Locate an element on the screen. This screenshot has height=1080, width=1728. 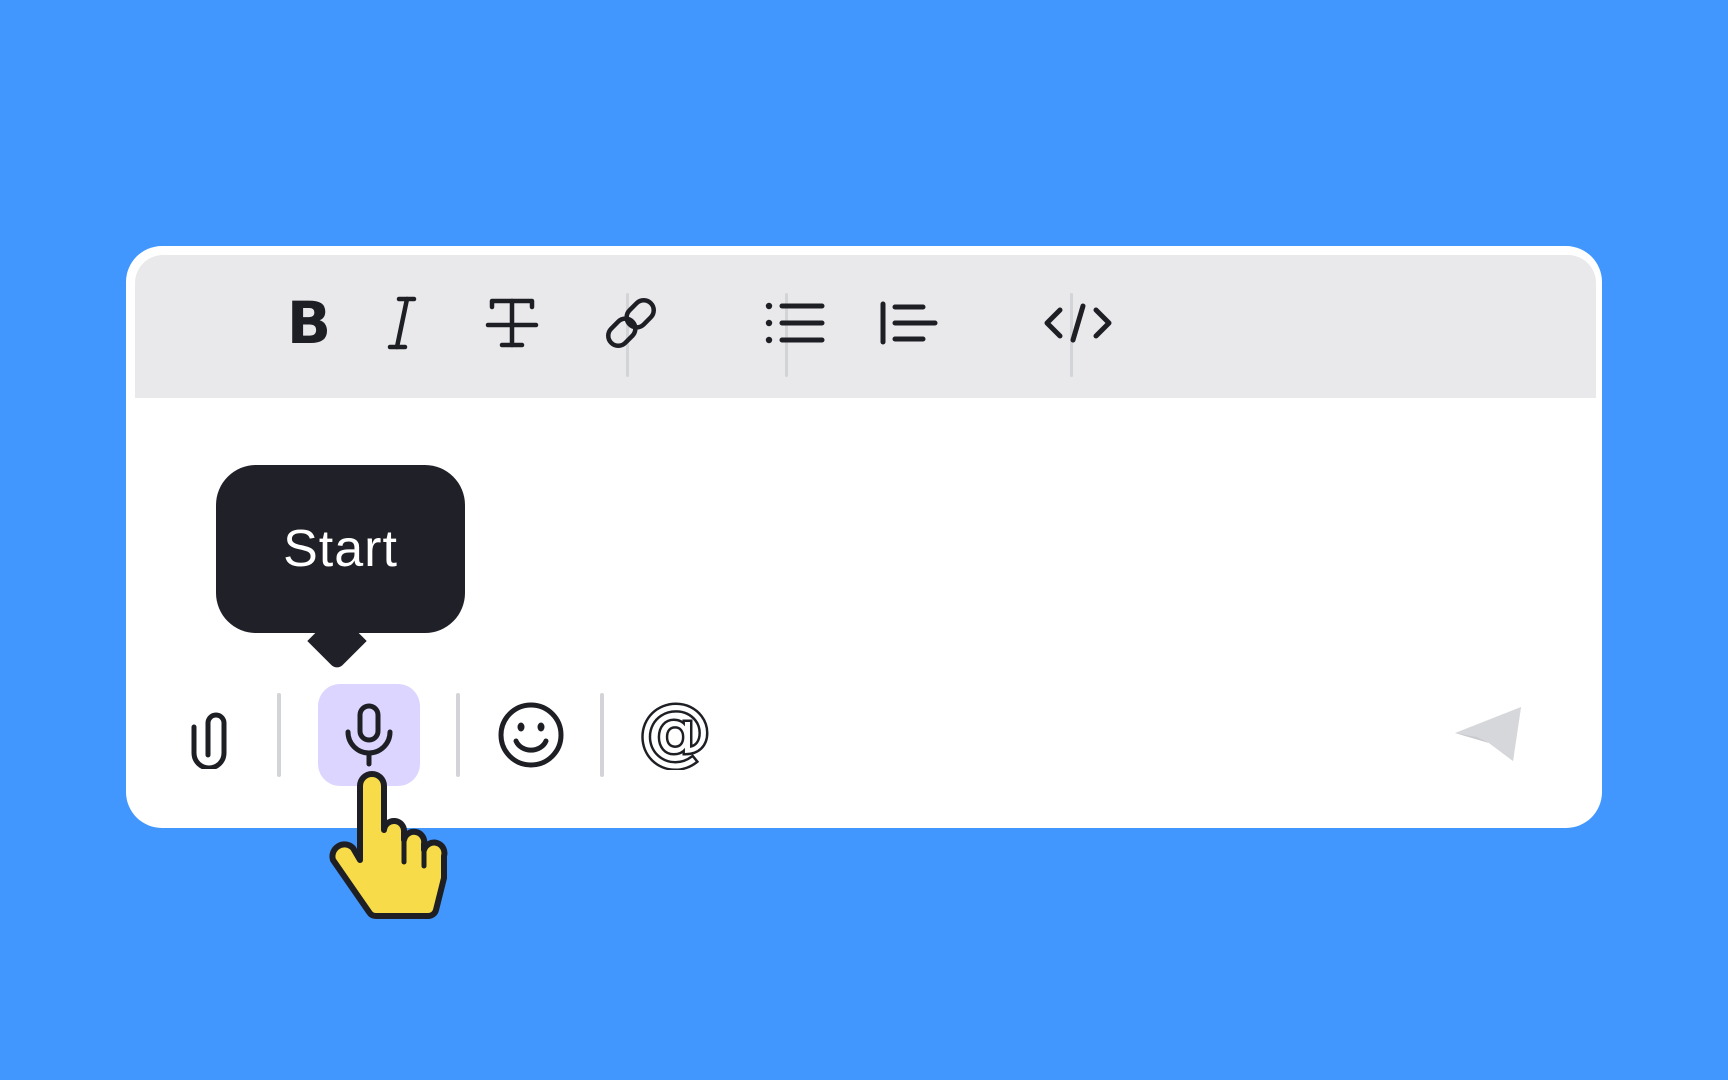
strikethrough-icon is located at coordinates (512, 323).